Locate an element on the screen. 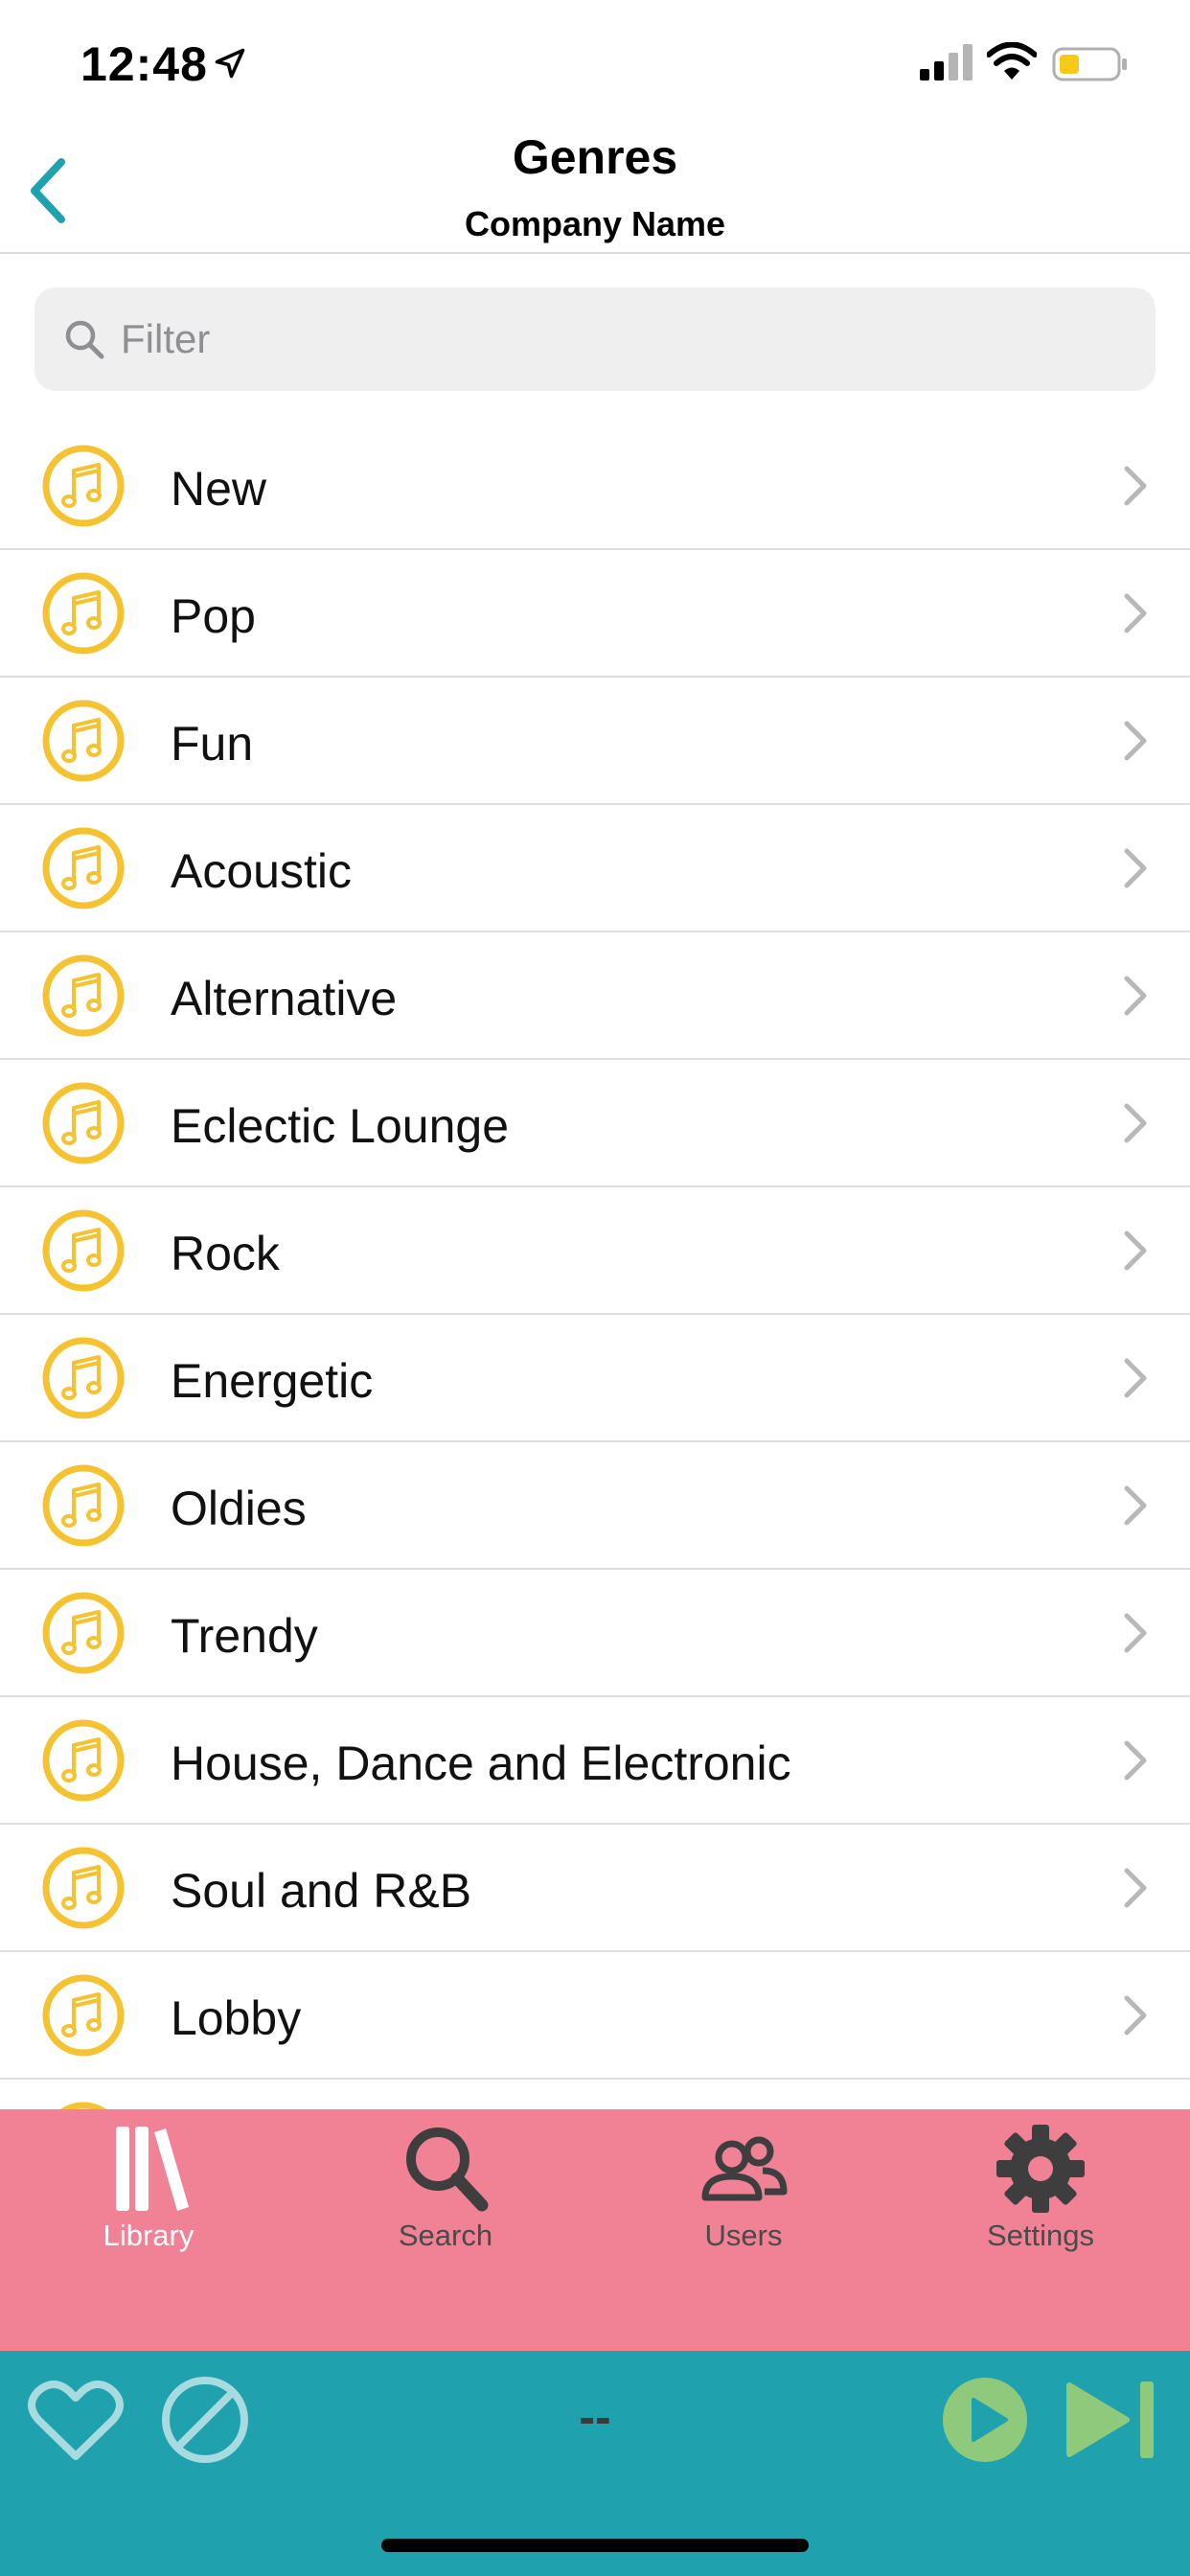  nav-header: Genres Company Name is located at coordinates (595, 191).